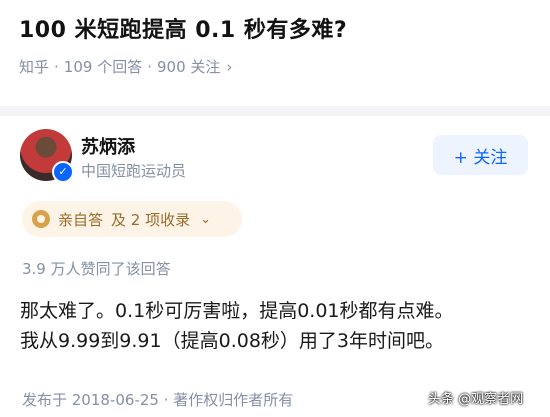 The image size is (550, 417). I want to click on badge-label: 亲自答, so click(81, 219).